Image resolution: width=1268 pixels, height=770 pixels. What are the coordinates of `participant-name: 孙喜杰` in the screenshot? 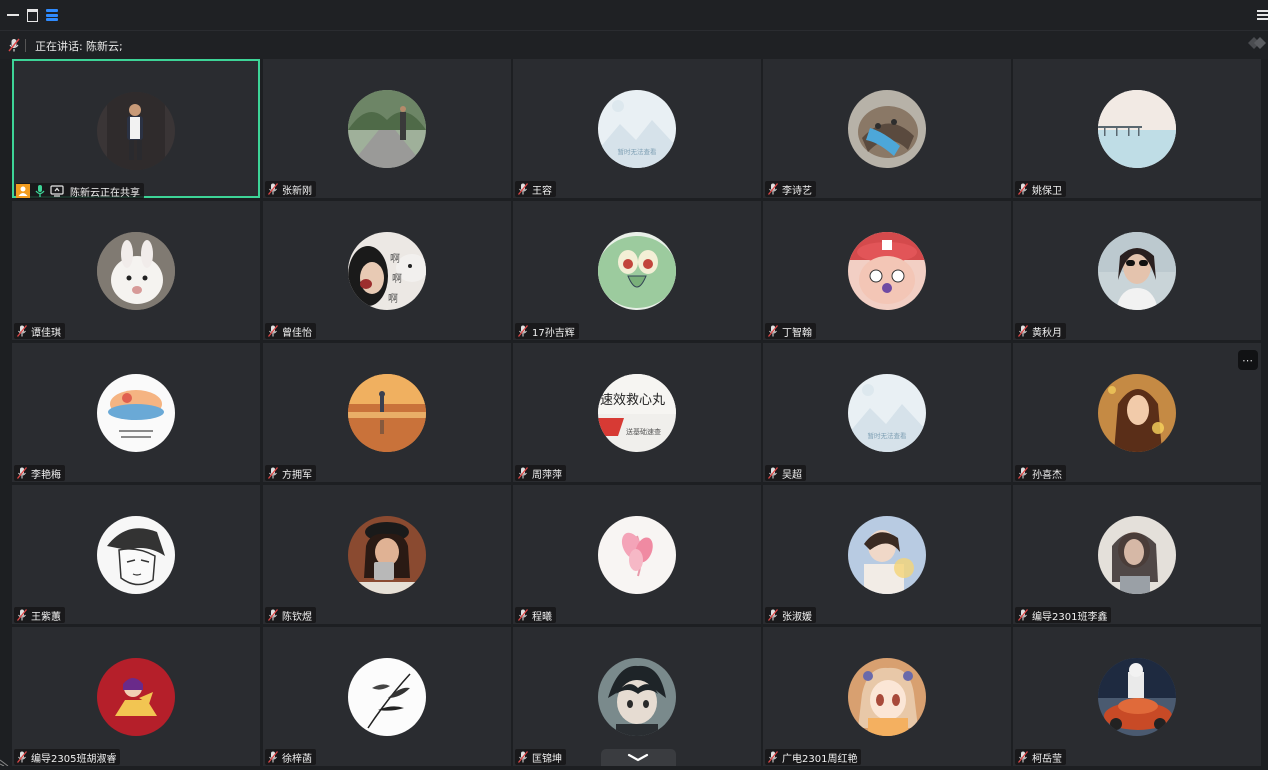 It's located at (1047, 475).